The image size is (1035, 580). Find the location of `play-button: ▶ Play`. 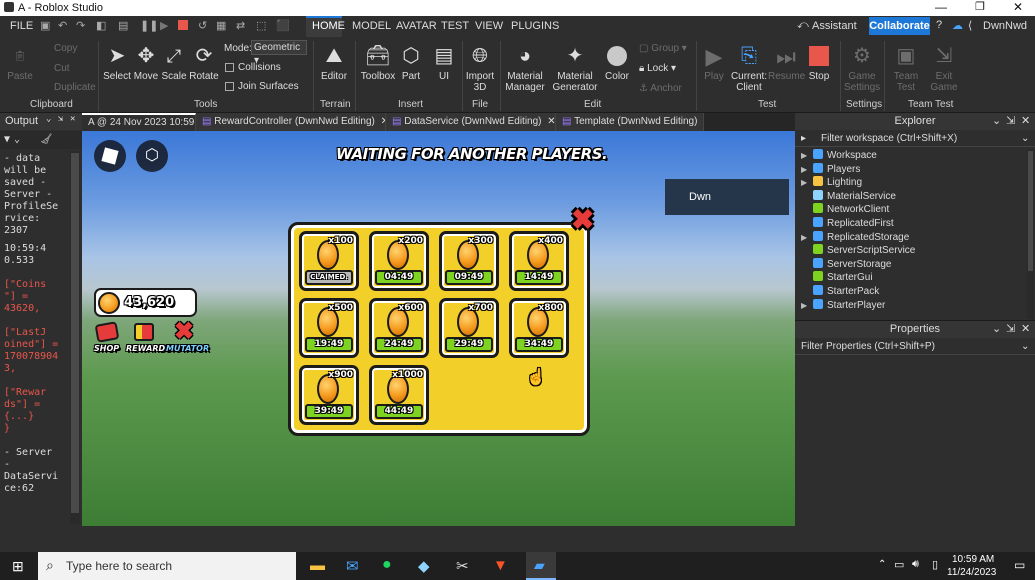

play-button: ▶ Play is located at coordinates (714, 62).